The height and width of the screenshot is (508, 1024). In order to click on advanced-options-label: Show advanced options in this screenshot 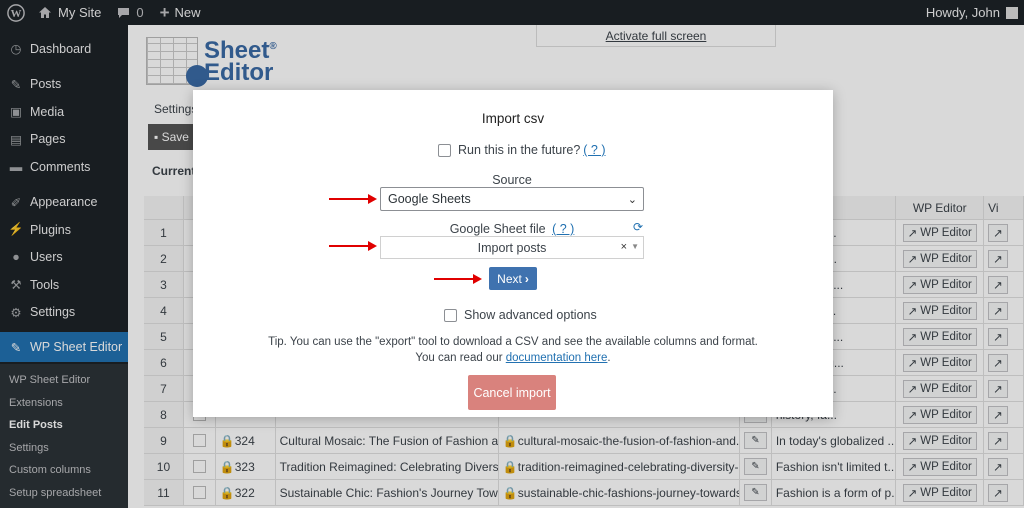, I will do `click(530, 315)`.